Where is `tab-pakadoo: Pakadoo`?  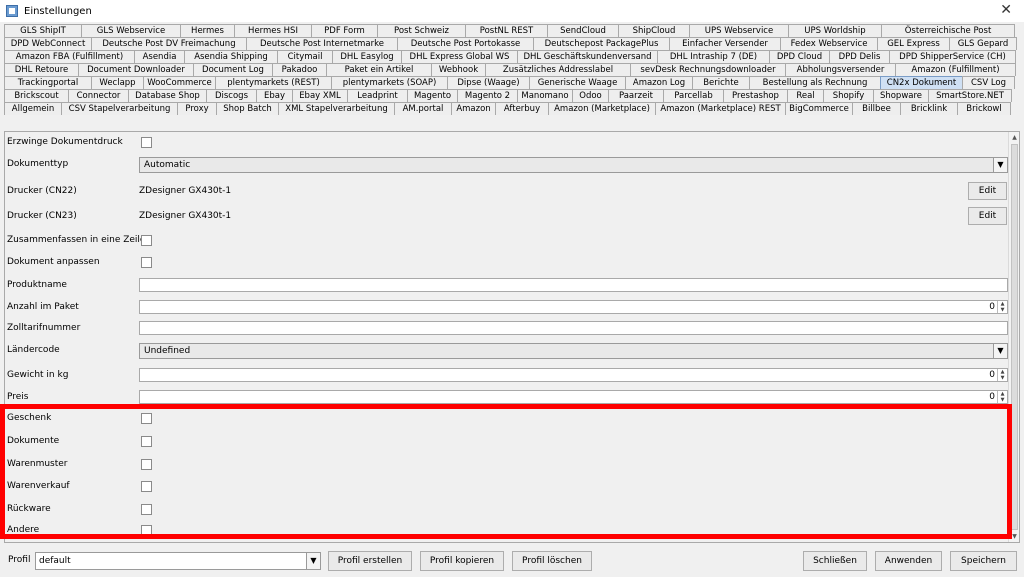
tab-pakadoo: Pakadoo is located at coordinates (299, 69).